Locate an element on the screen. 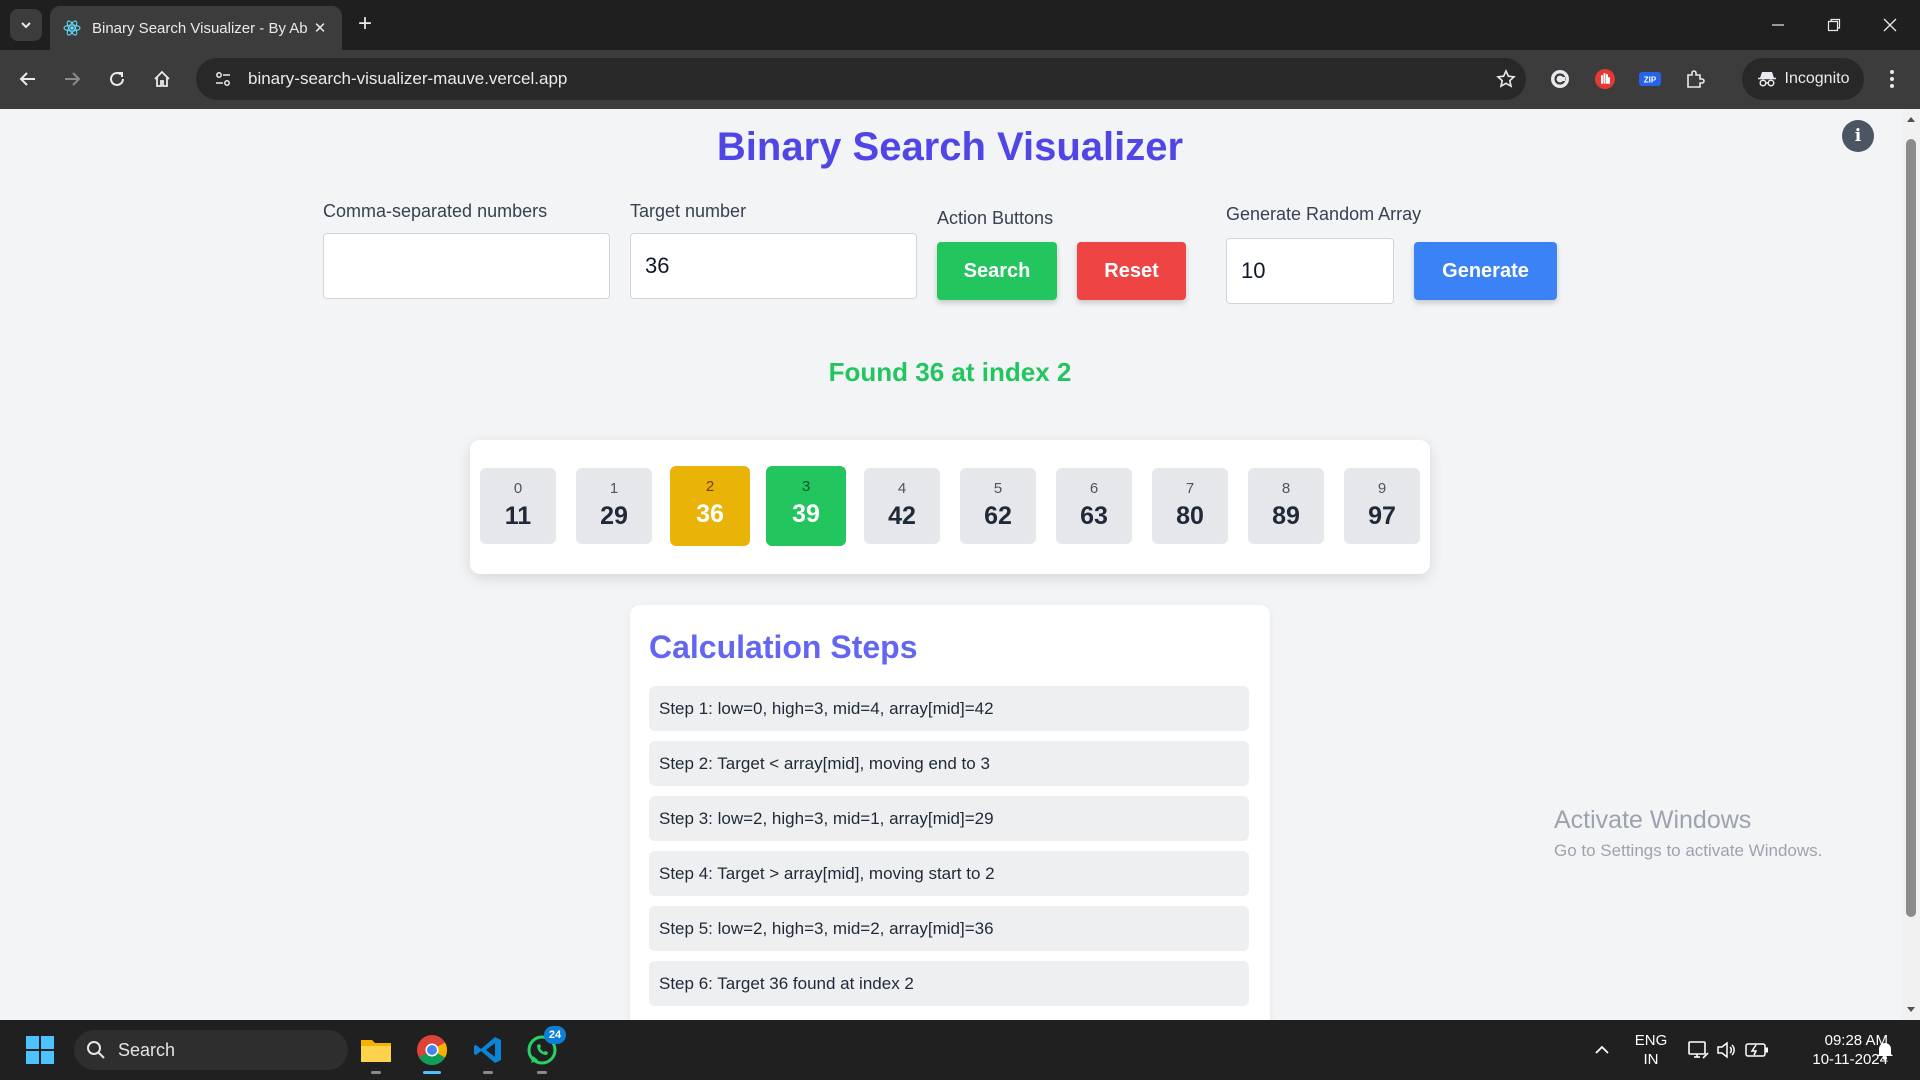 The width and height of the screenshot is (1920, 1080). incognito-badge: Incognito is located at coordinates (1803, 79).